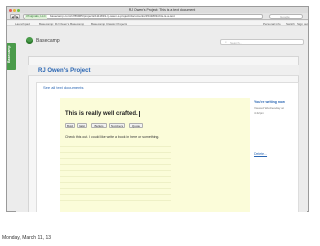 Image resolution: width=320 pixels, height=246 pixels. Describe the element at coordinates (64, 71) in the screenshot. I see `project-title: RJ Owen's Project` at that location.